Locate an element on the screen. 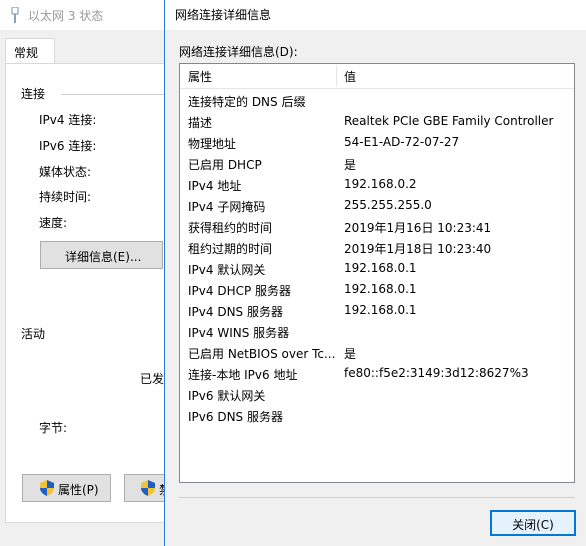  row-value: 255.255.255.0 is located at coordinates (388, 205).